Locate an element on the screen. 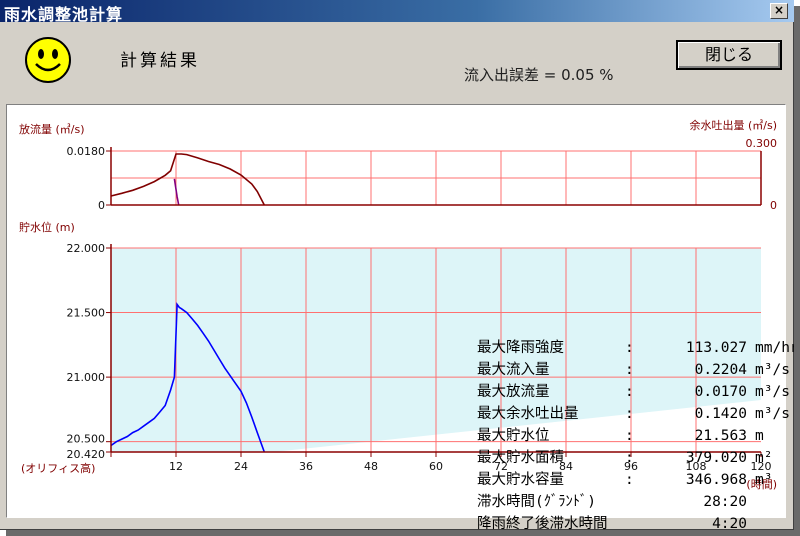 The height and width of the screenshot is (536, 800). smiley-icon is located at coordinates (48, 60).